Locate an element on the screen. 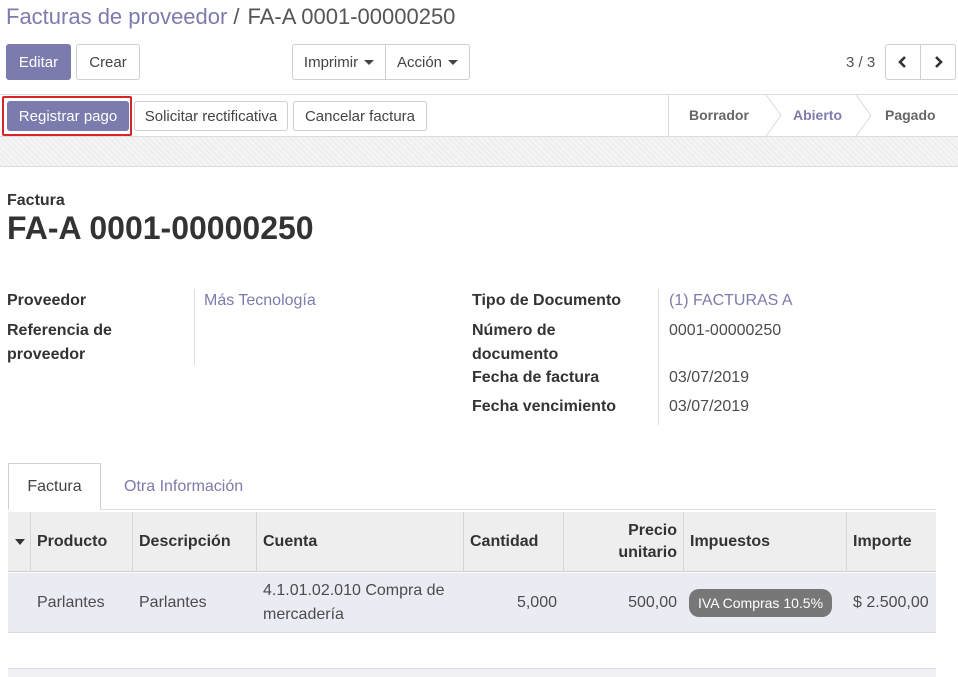 The image size is (958, 677). pager-value: 3 / 3 is located at coordinates (860, 62).